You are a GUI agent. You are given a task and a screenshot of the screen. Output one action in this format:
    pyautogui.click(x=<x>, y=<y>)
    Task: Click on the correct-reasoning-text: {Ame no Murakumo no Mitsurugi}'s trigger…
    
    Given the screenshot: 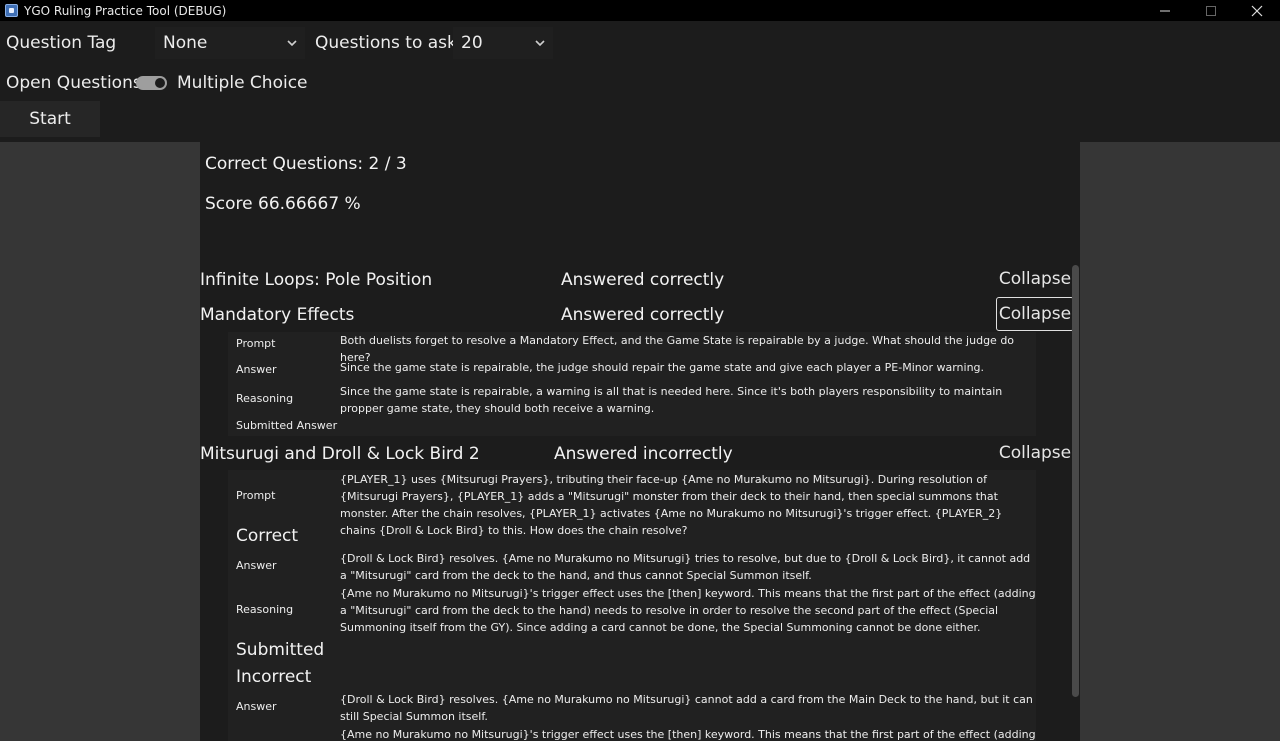 What is the action you would take?
    pyautogui.click(x=688, y=610)
    